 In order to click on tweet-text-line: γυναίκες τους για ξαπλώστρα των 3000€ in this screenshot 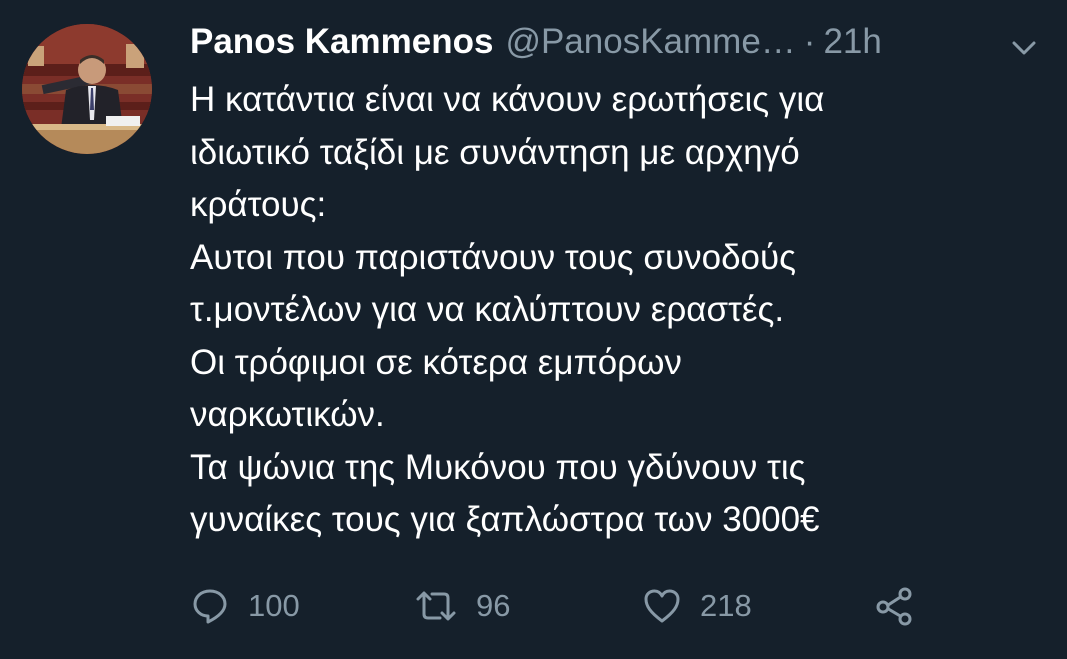, I will do `click(505, 519)`.